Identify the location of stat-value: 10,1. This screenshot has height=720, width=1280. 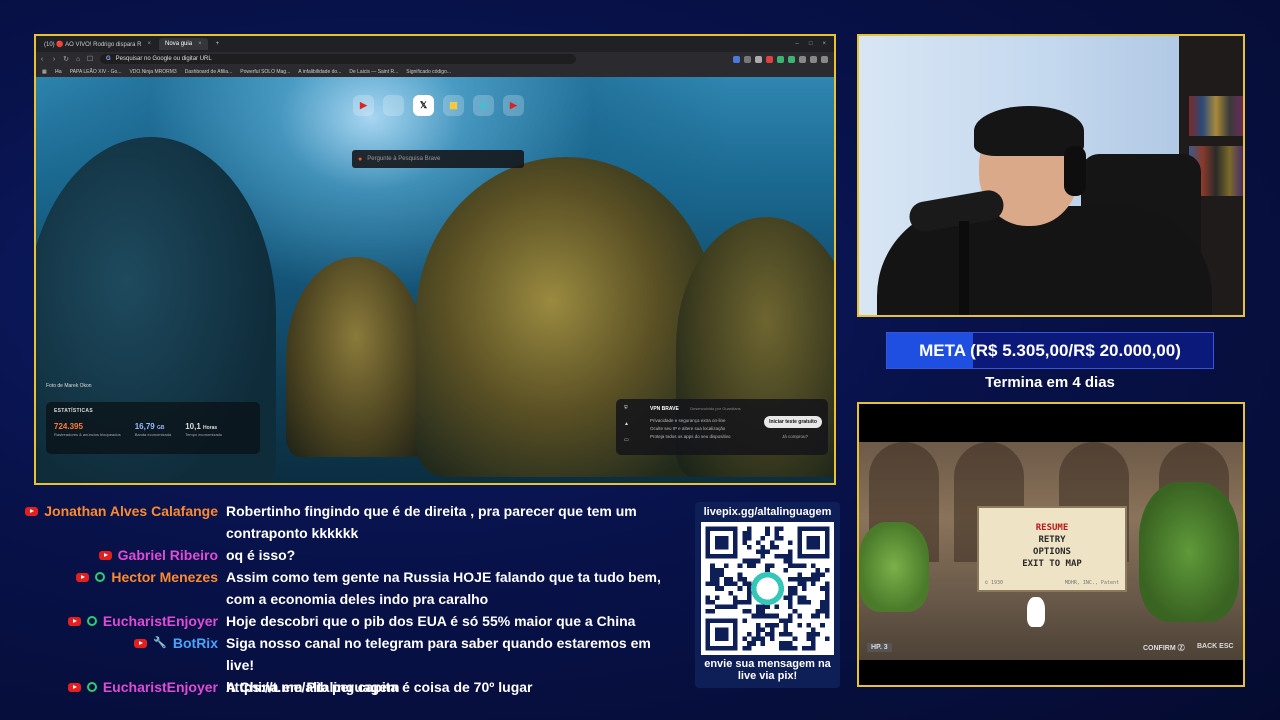
(193, 426).